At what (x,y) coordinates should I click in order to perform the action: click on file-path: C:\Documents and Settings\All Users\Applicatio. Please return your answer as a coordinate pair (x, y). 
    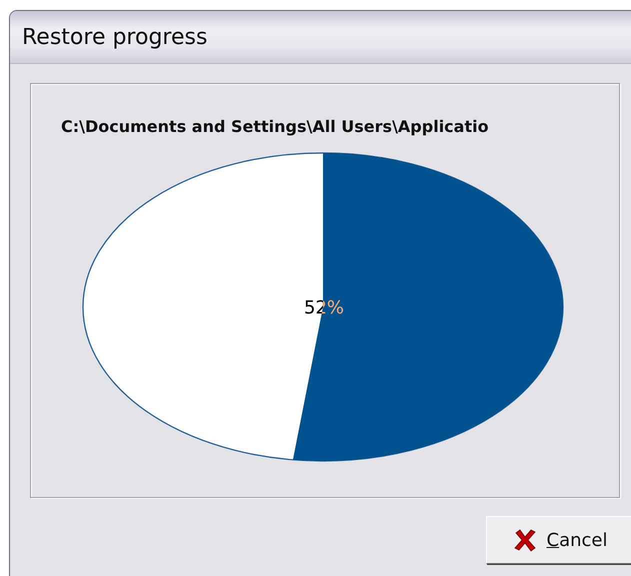
    Looking at the image, I should click on (275, 126).